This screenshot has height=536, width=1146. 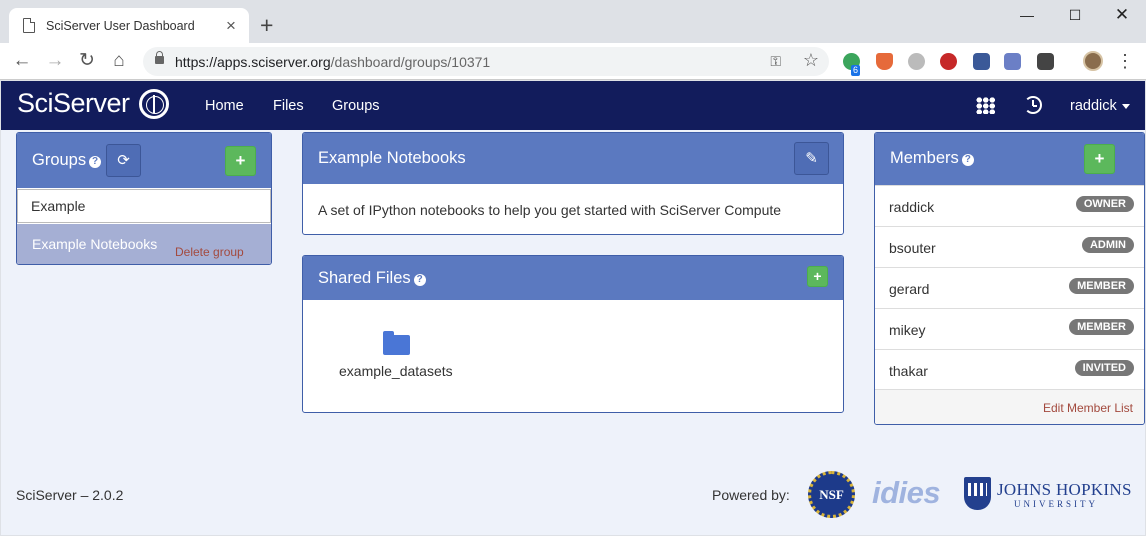 I want to click on lock-icon, so click(x=159, y=57).